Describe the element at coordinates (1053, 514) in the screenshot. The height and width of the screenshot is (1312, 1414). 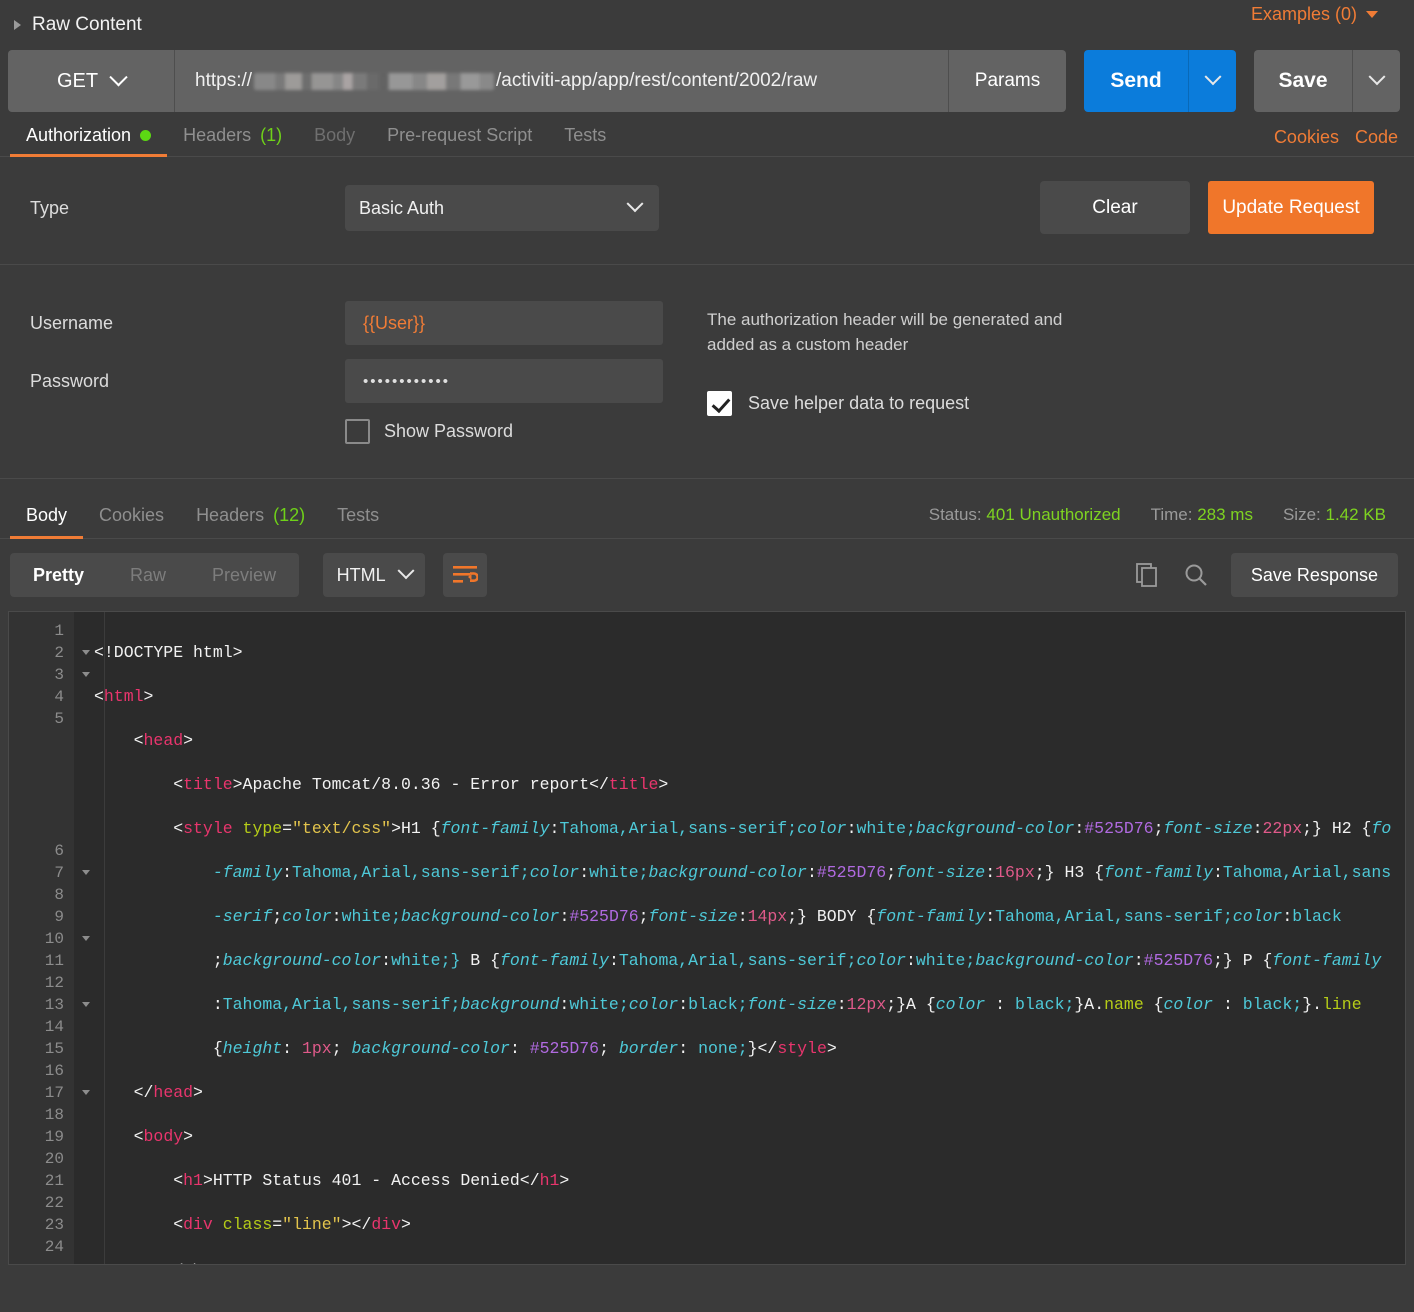
I see `status-value: 401 Unauthorized` at that location.